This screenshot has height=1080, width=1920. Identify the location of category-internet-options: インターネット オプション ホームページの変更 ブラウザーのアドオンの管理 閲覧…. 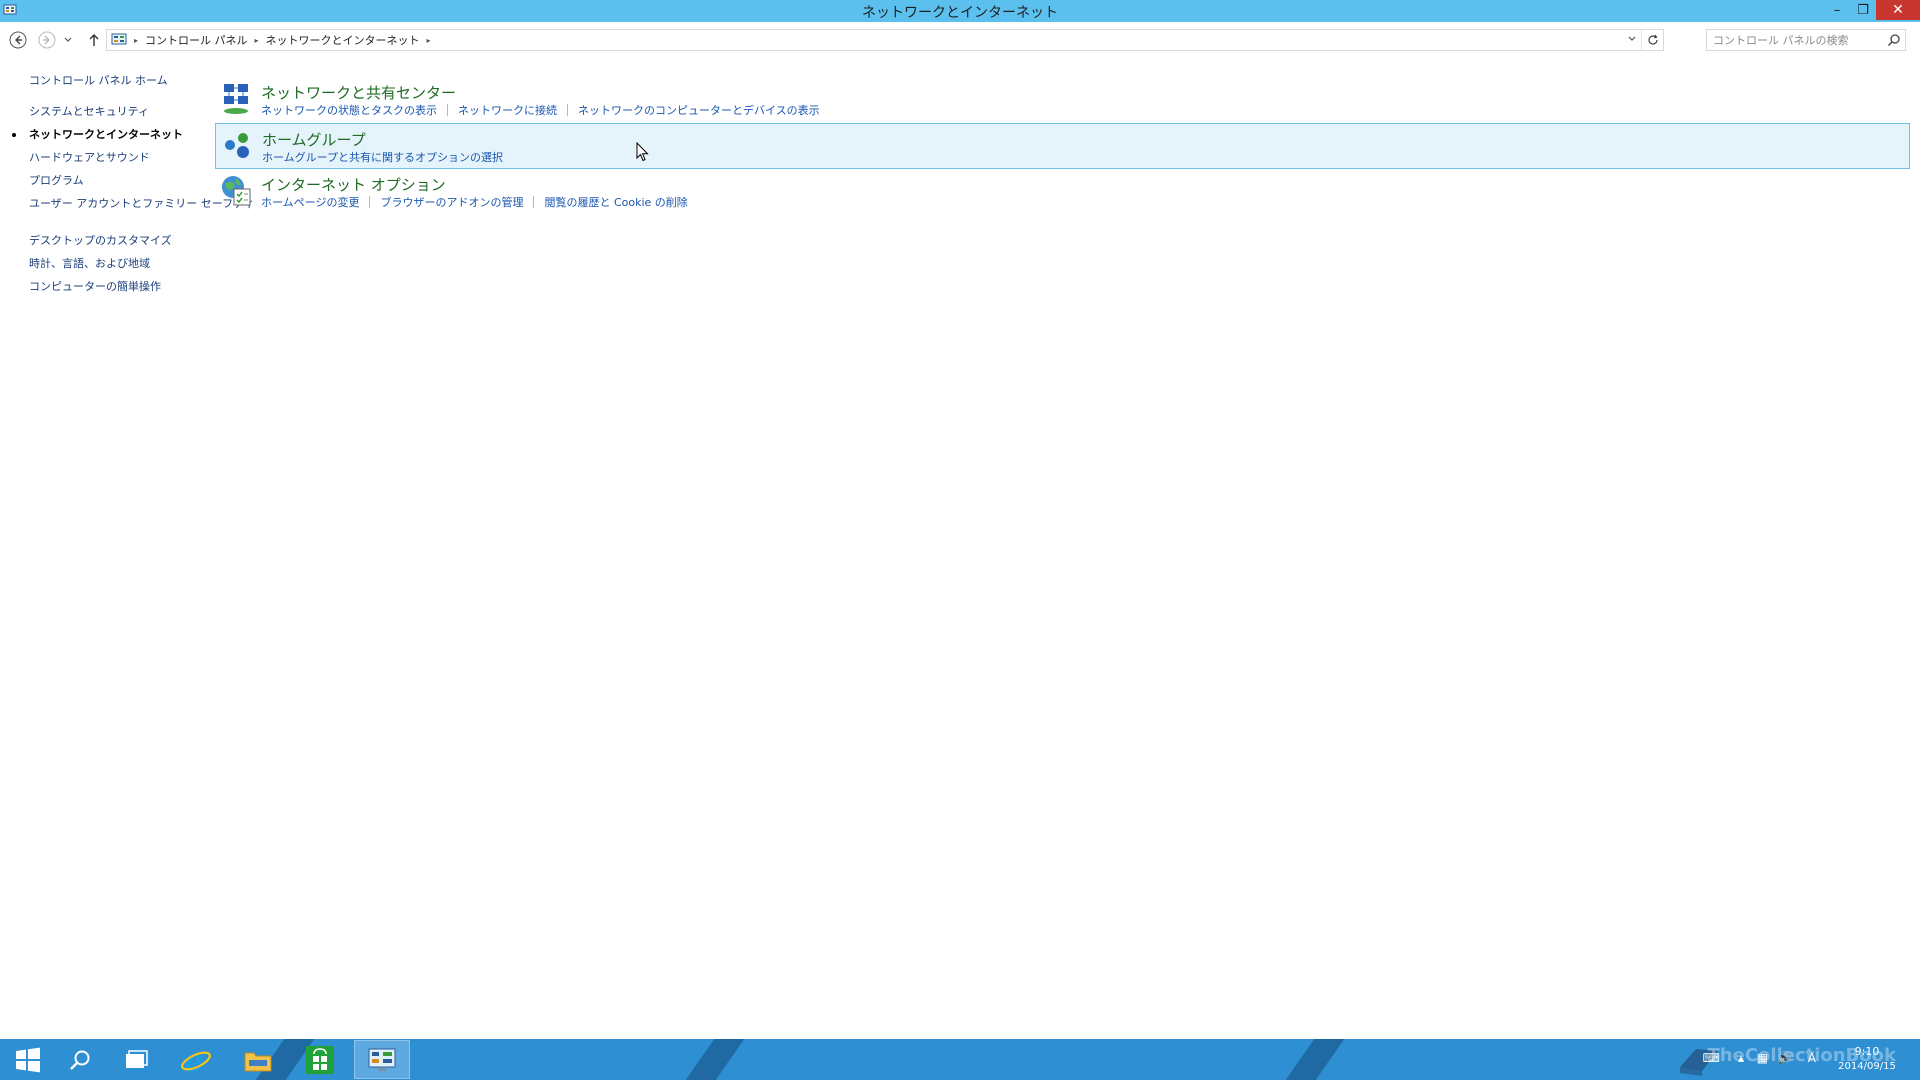
(1062, 192).